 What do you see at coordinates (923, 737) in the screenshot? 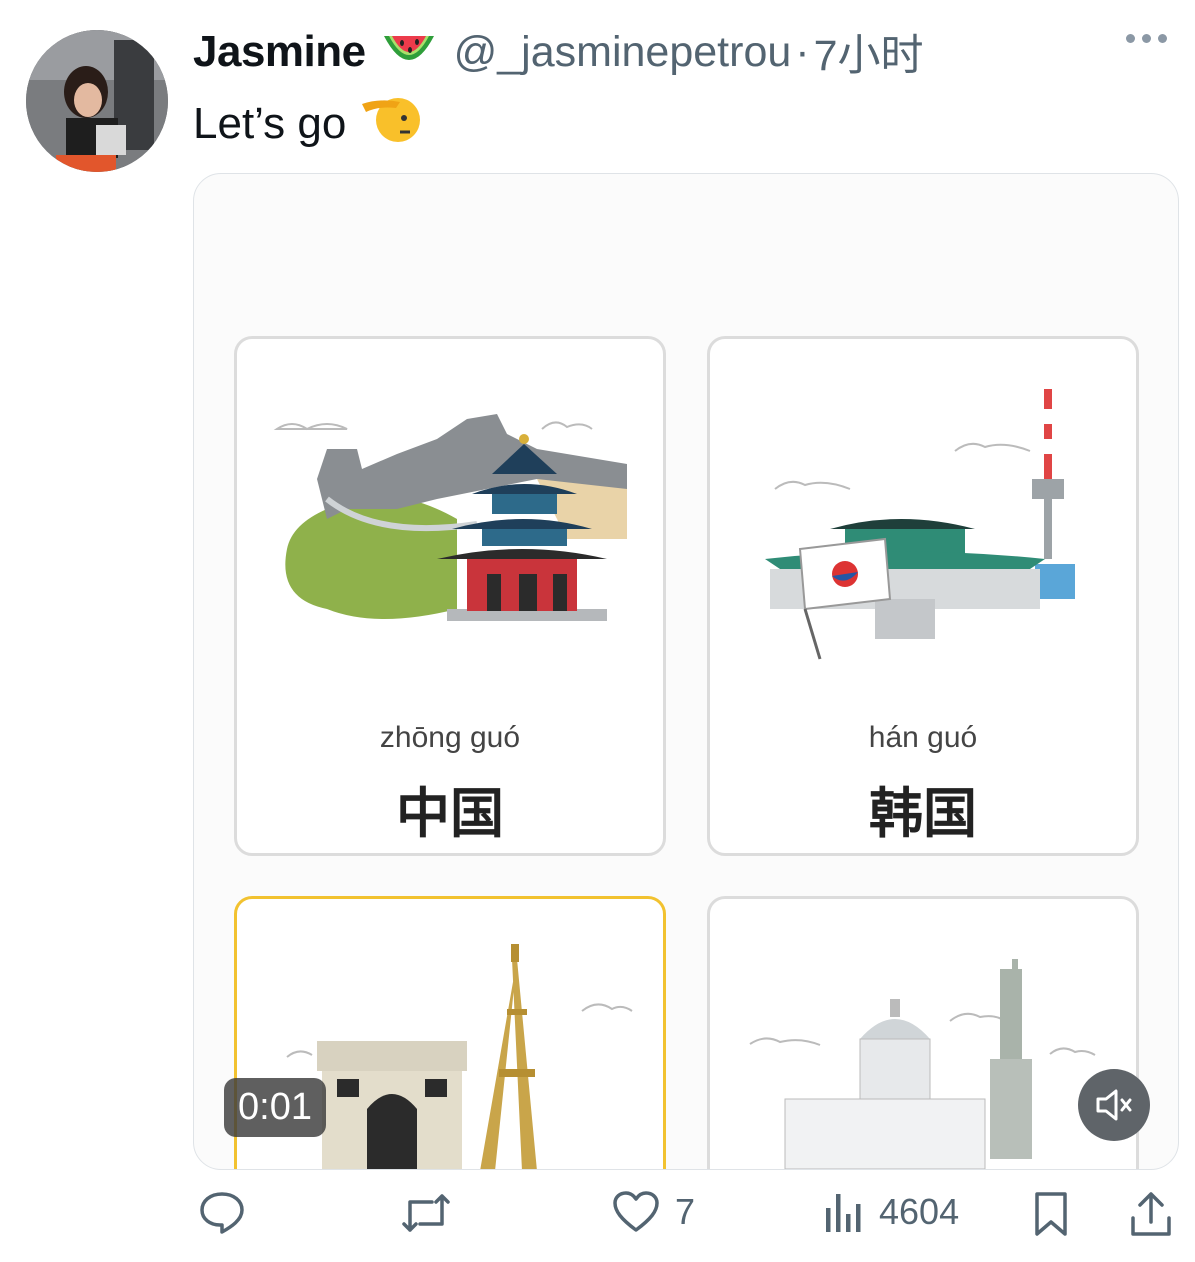
I see `card-pinyin: hán guó` at bounding box center [923, 737].